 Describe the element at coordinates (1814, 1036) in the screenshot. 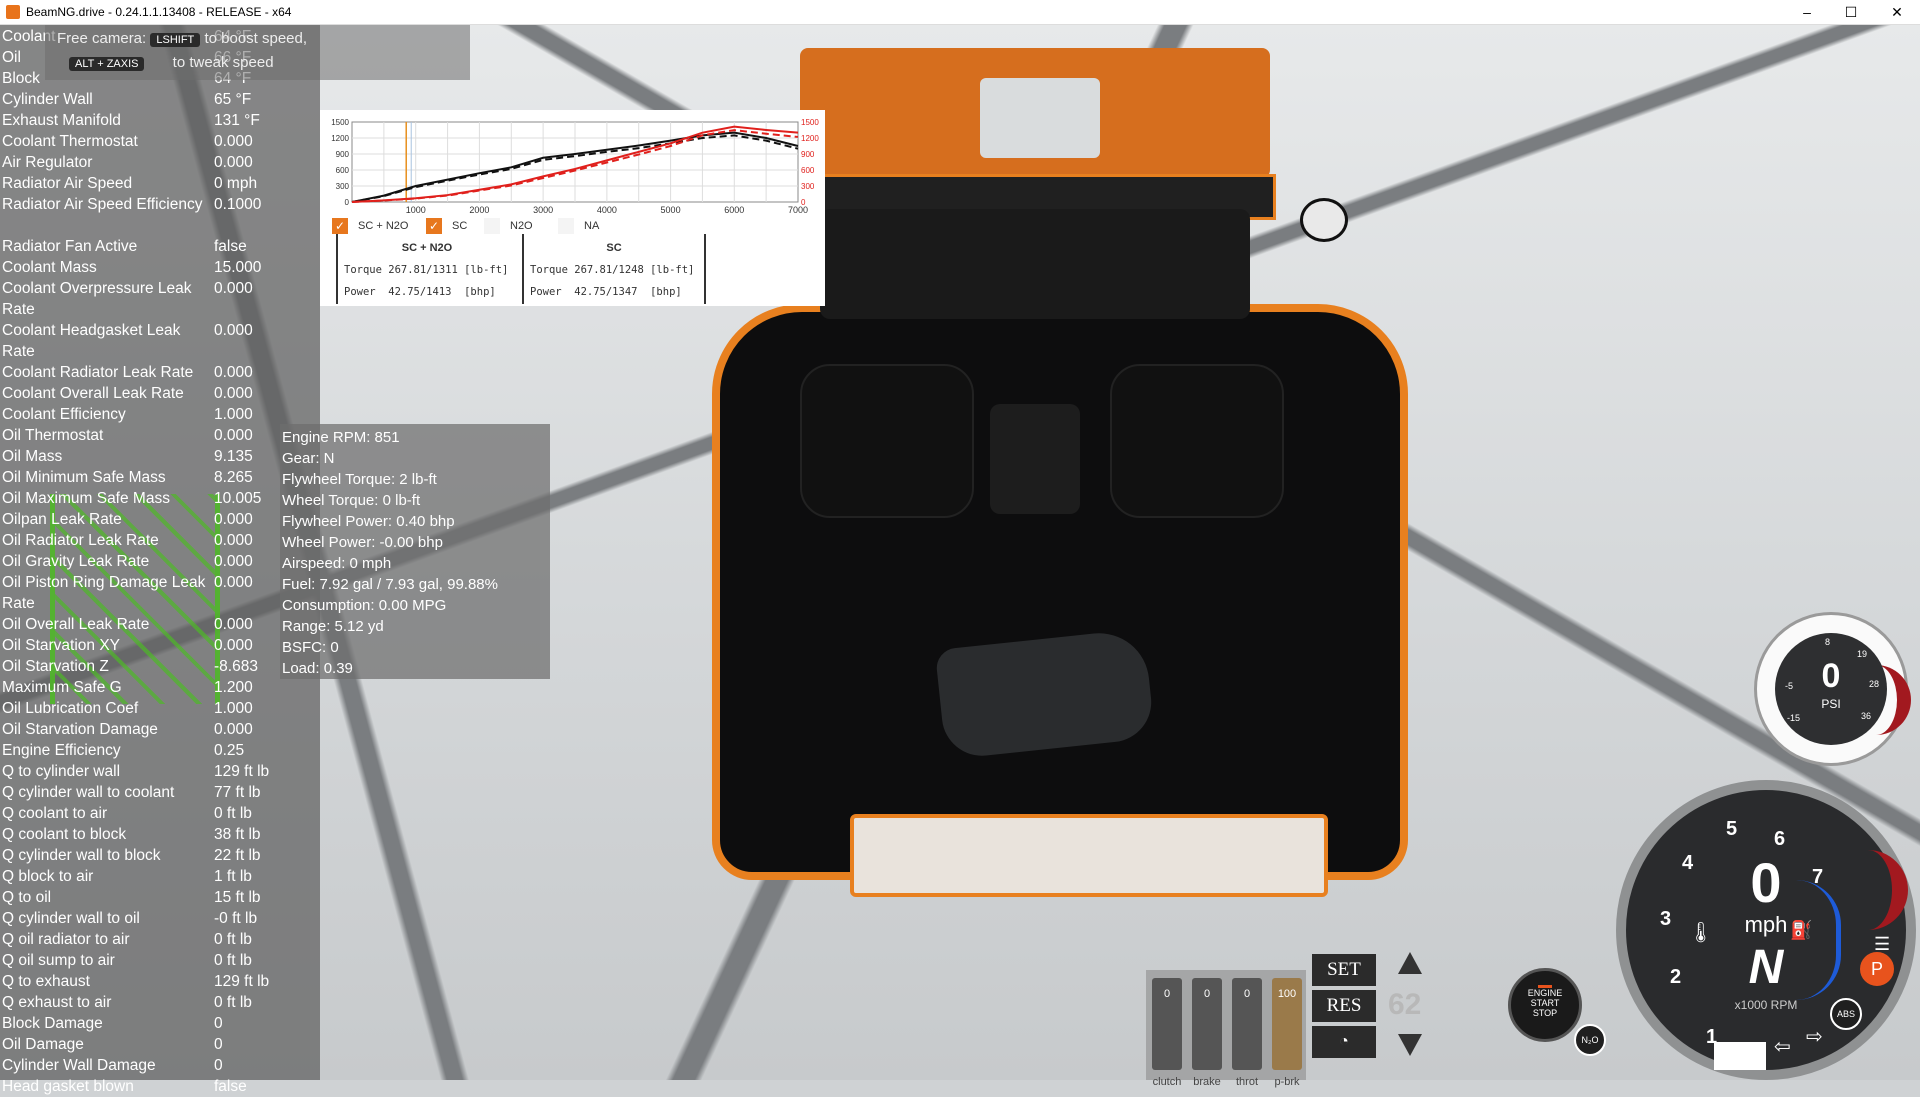

I see `turn-right-icon: ⇨` at that location.